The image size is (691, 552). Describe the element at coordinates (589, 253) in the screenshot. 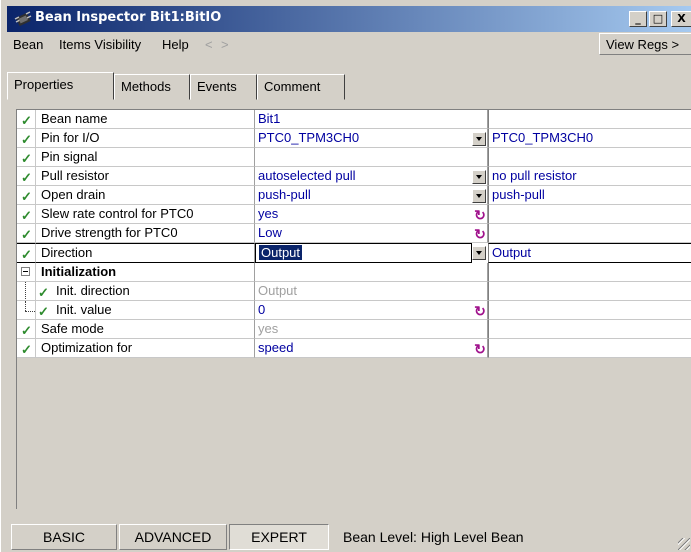

I see `property-value2: Output` at that location.